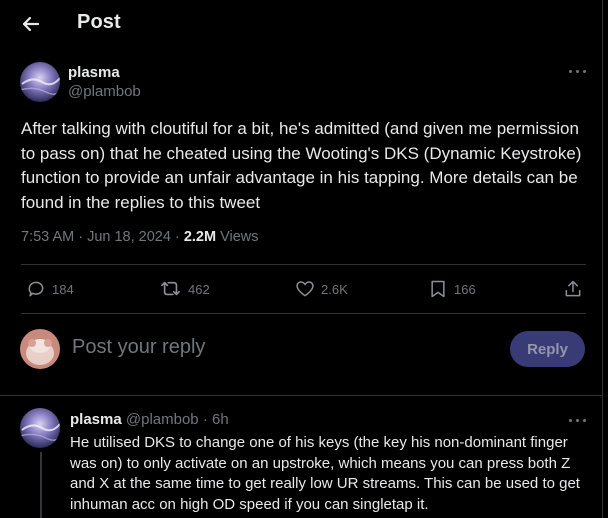  Describe the element at coordinates (162, 419) in the screenshot. I see `reply-author-handle: @plambob` at that location.